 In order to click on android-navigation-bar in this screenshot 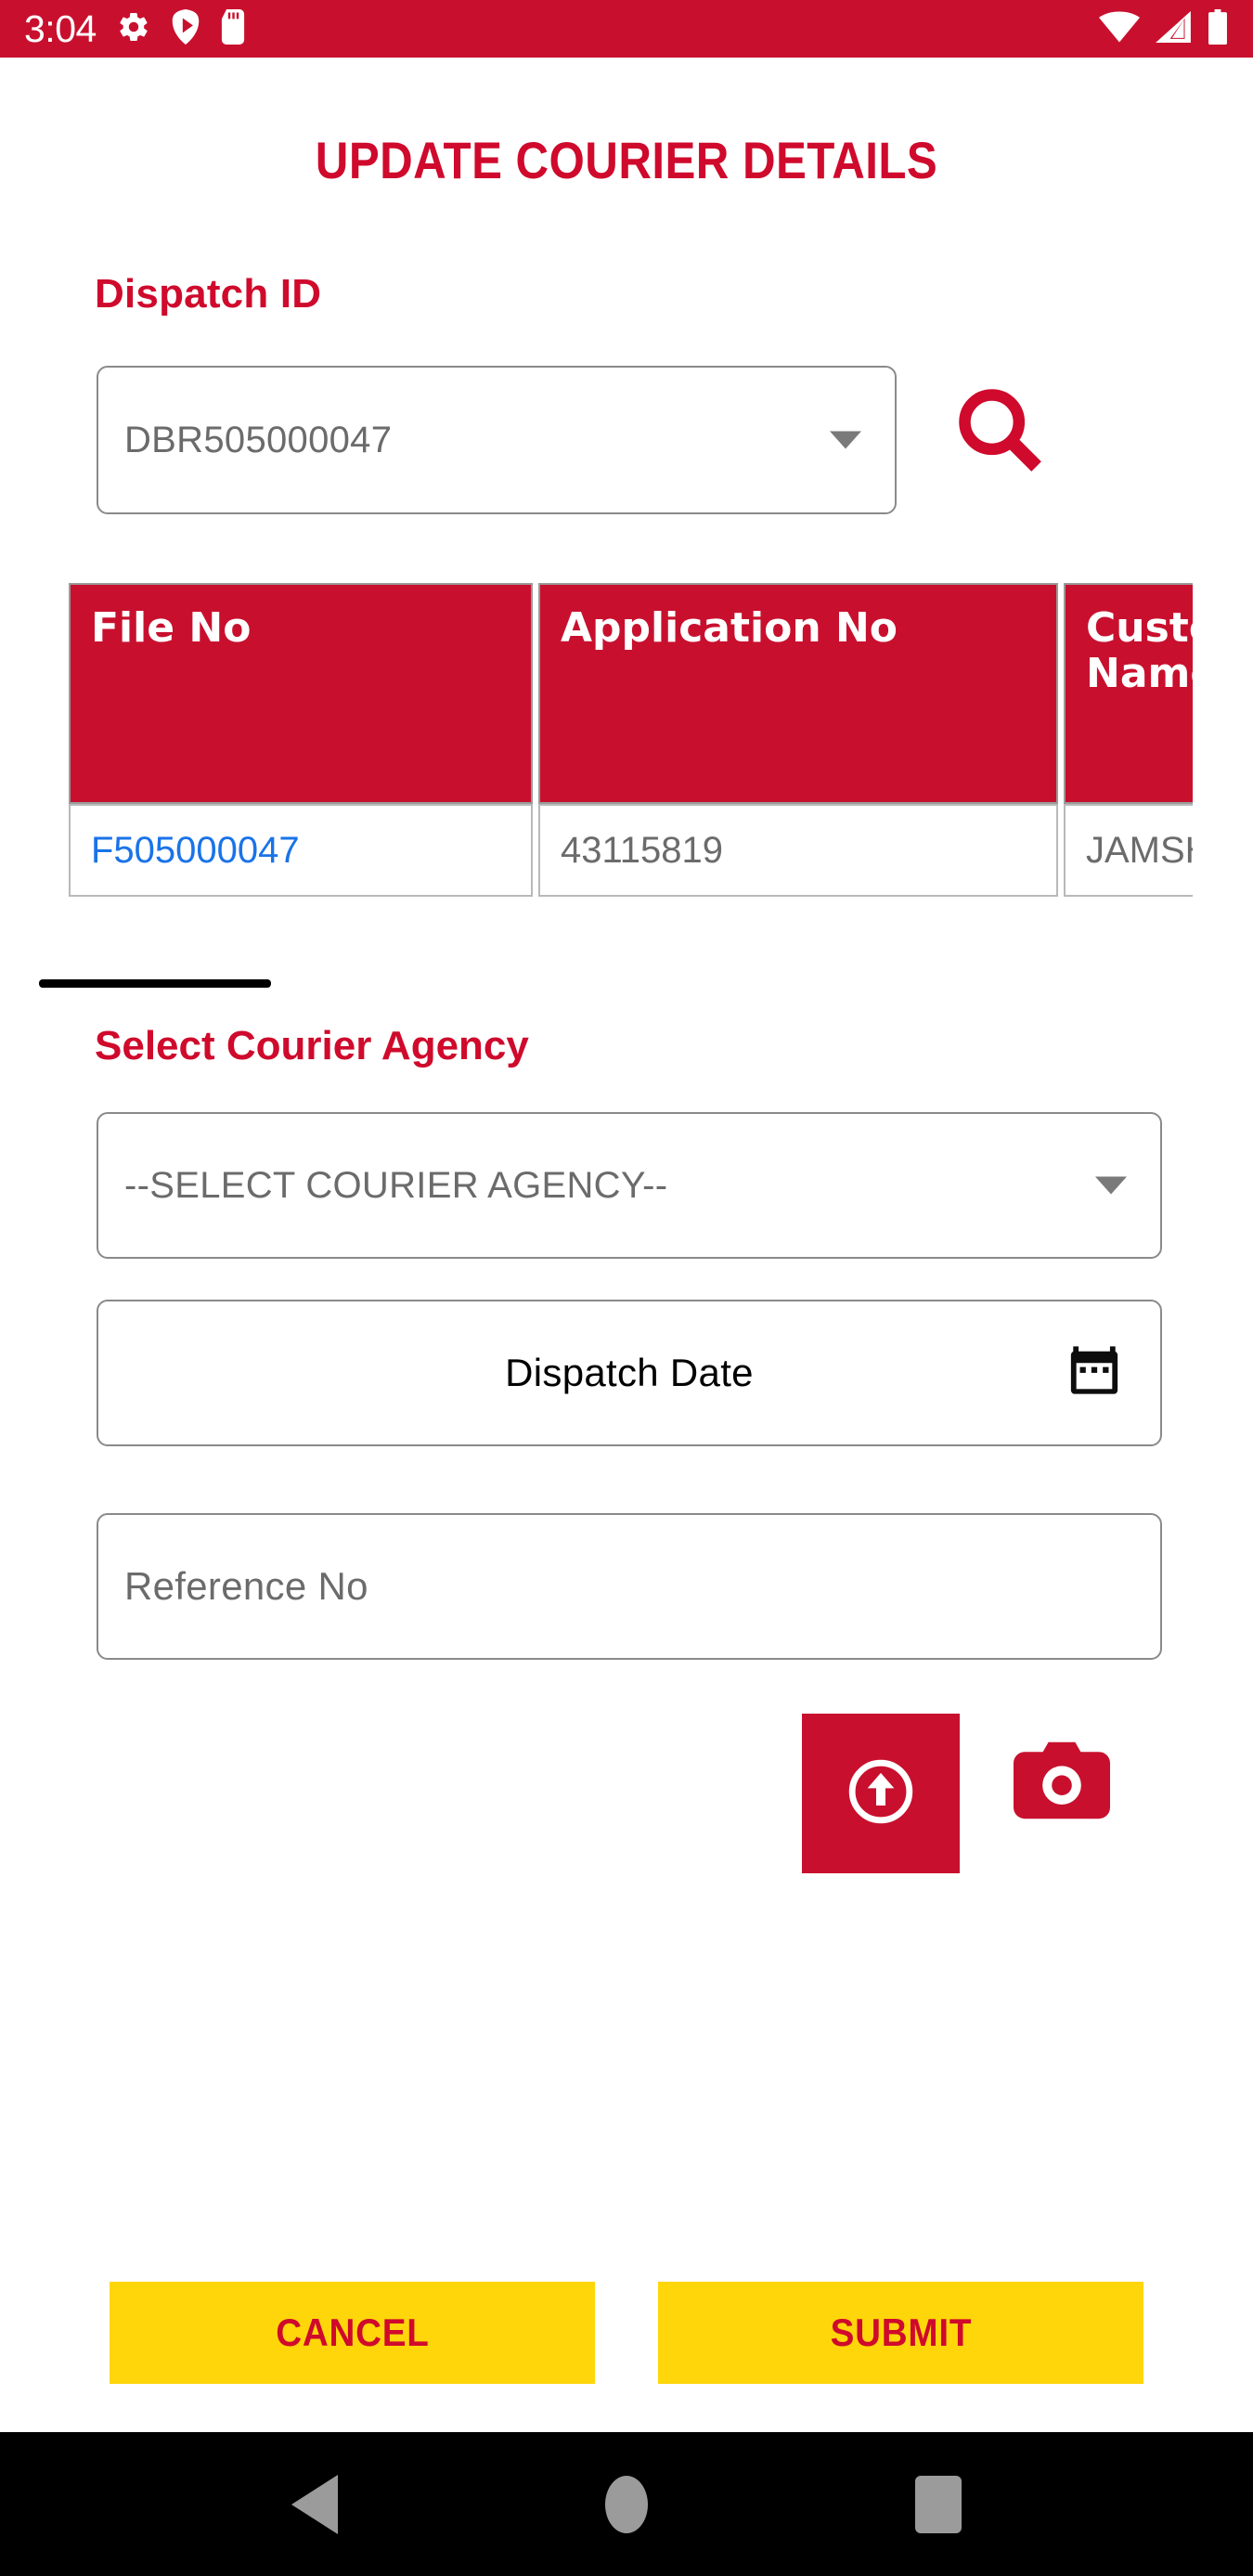, I will do `click(626, 2504)`.